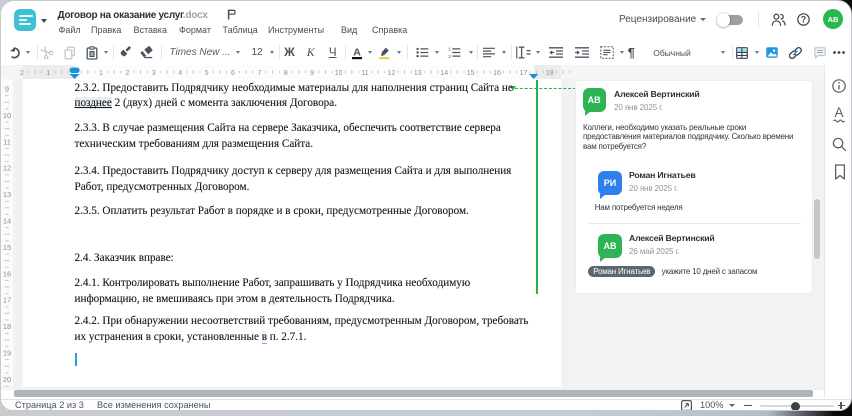 Image resolution: width=852 pixels, height=416 pixels. What do you see at coordinates (7, 379) in the screenshot?
I see `svg-text: 20` at bounding box center [7, 379].